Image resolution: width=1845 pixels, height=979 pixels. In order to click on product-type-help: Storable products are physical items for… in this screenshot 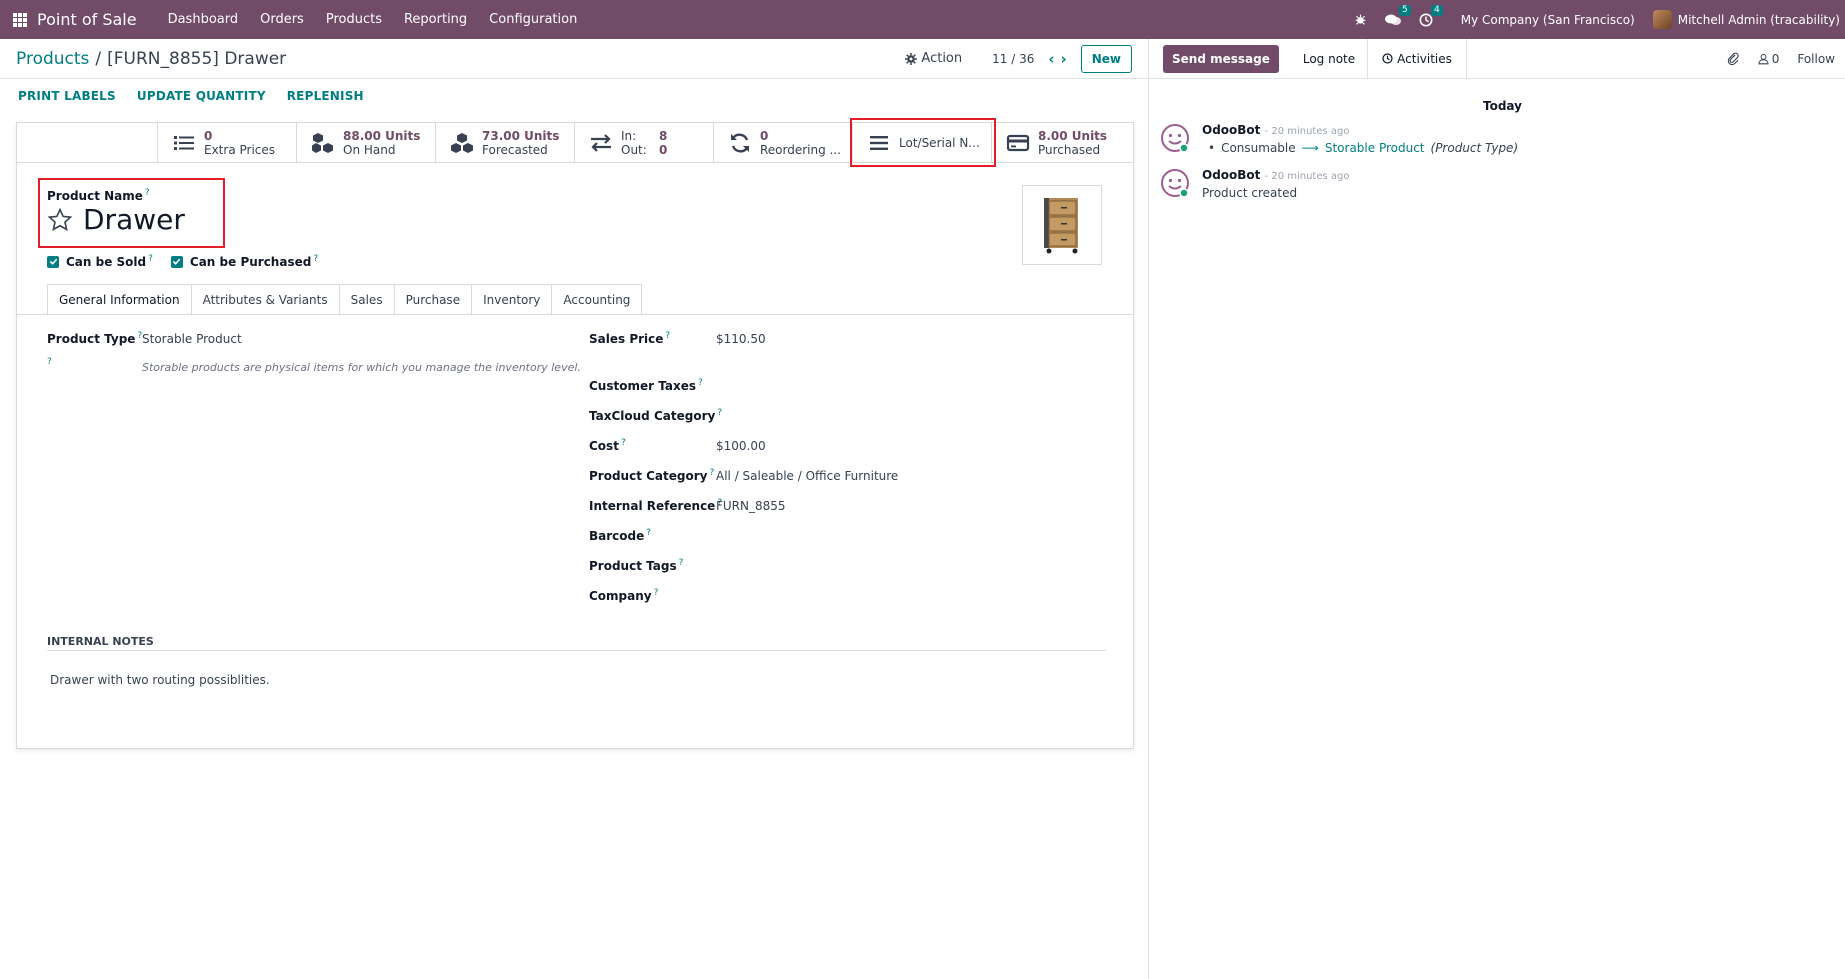, I will do `click(361, 367)`.